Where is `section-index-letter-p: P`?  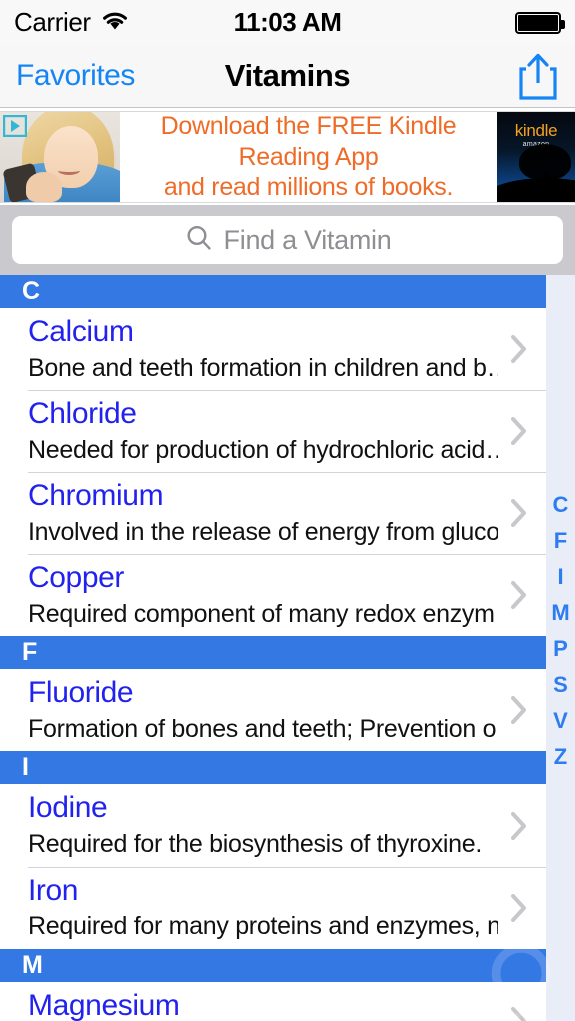 section-index-letter-p: P is located at coordinates (560, 649).